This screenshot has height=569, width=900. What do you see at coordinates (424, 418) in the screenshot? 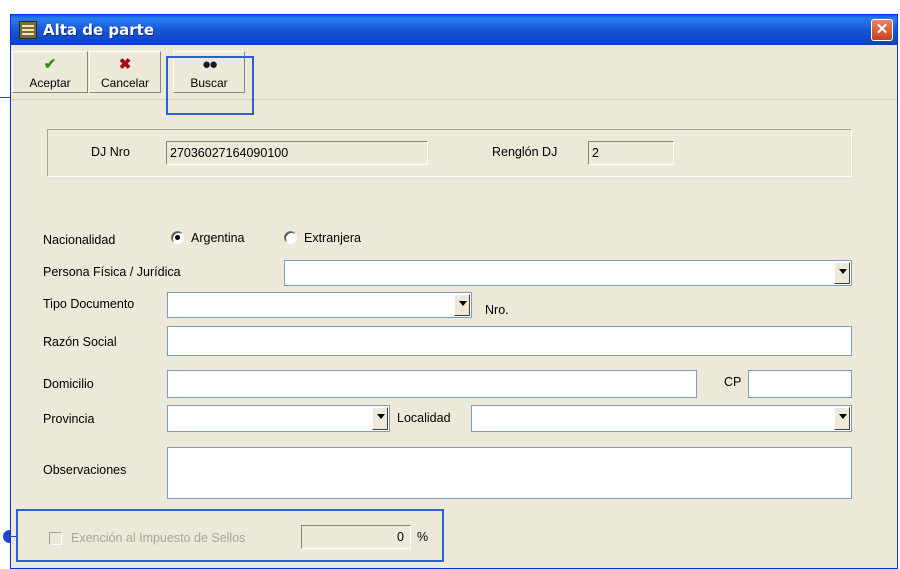
I see `localidad-label: Localidad` at bounding box center [424, 418].